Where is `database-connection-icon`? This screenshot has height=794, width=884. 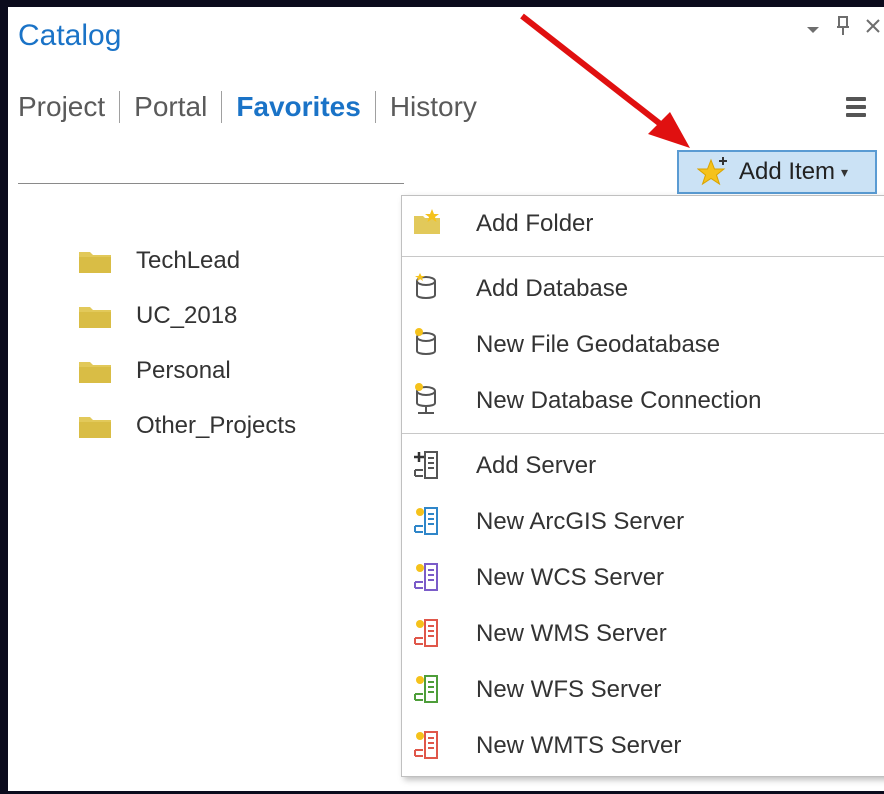 database-connection-icon is located at coordinates (425, 398).